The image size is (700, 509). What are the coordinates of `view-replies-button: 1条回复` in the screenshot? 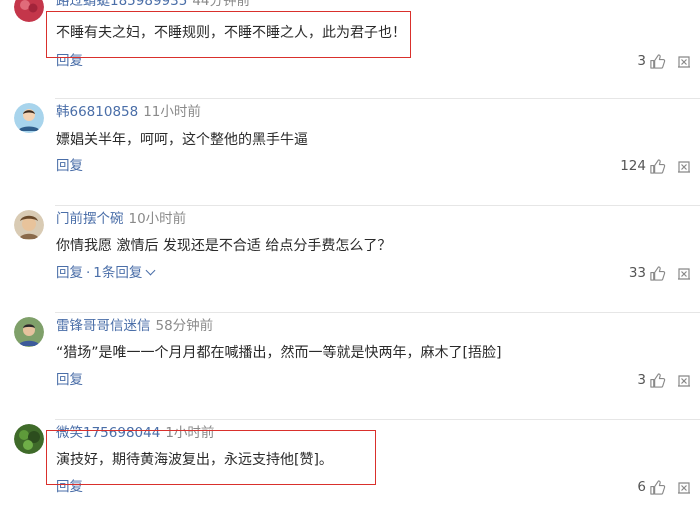 It's located at (124, 273).